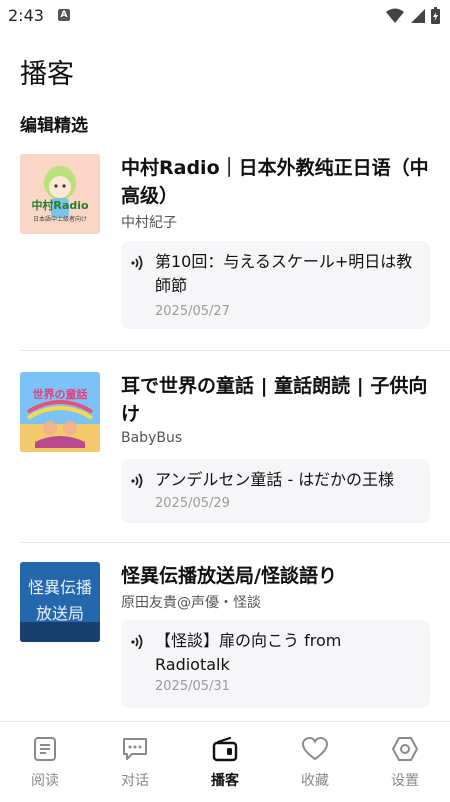  What do you see at coordinates (135, 763) in the screenshot?
I see `tab-chat: 对话` at bounding box center [135, 763].